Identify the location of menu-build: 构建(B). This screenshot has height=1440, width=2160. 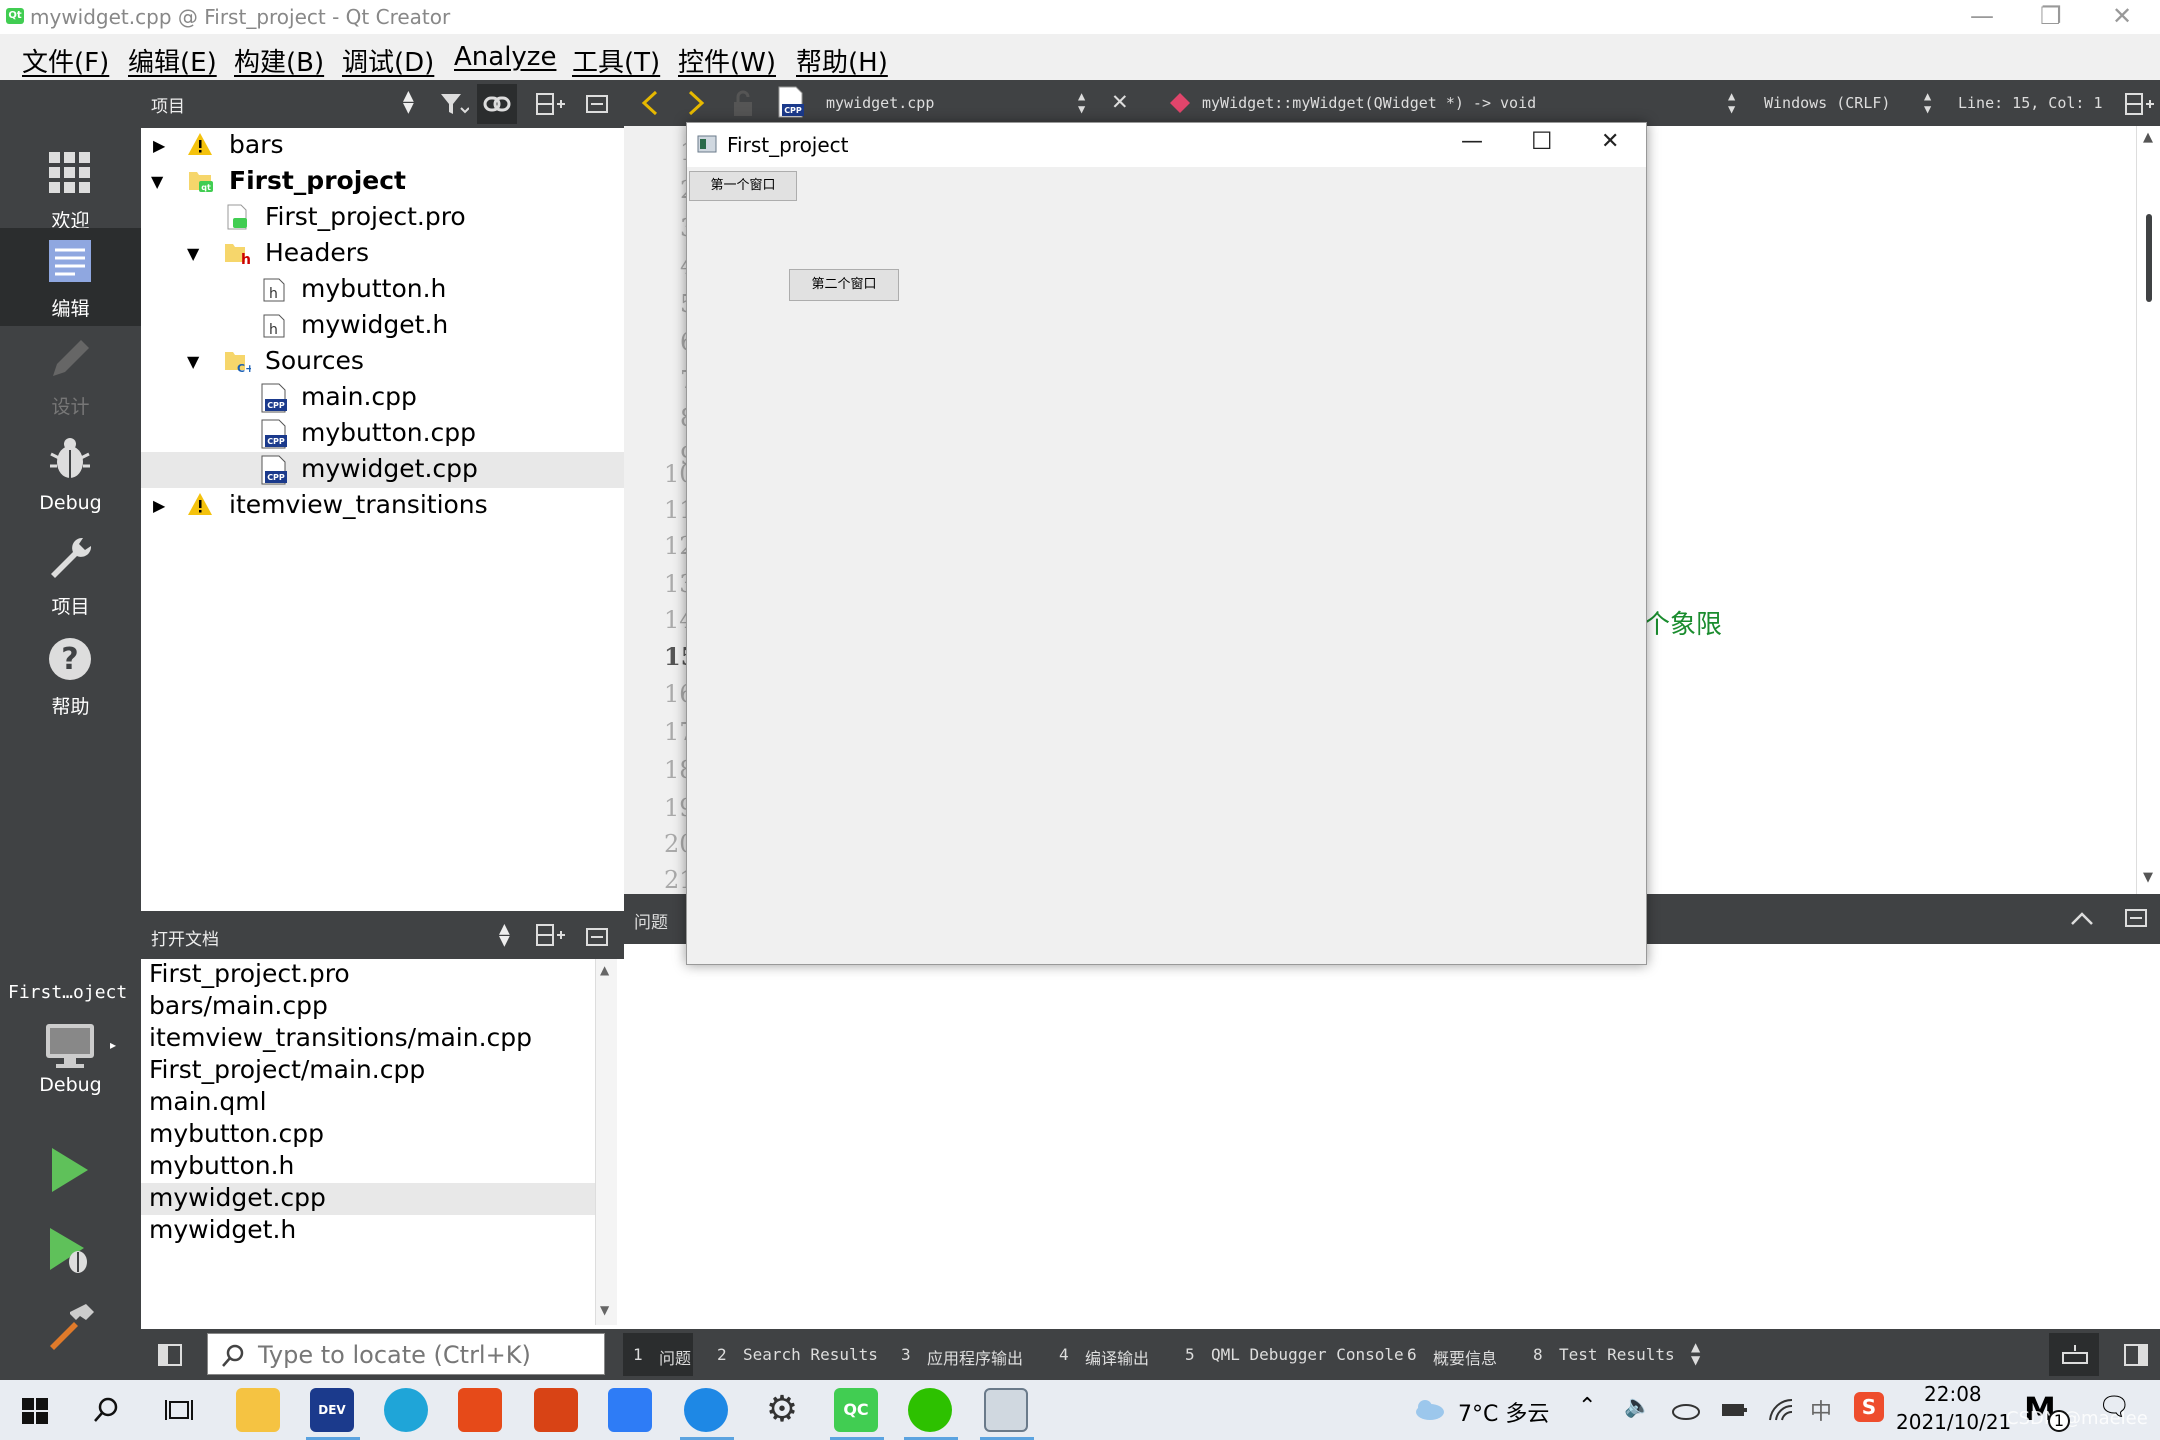
(279, 60).